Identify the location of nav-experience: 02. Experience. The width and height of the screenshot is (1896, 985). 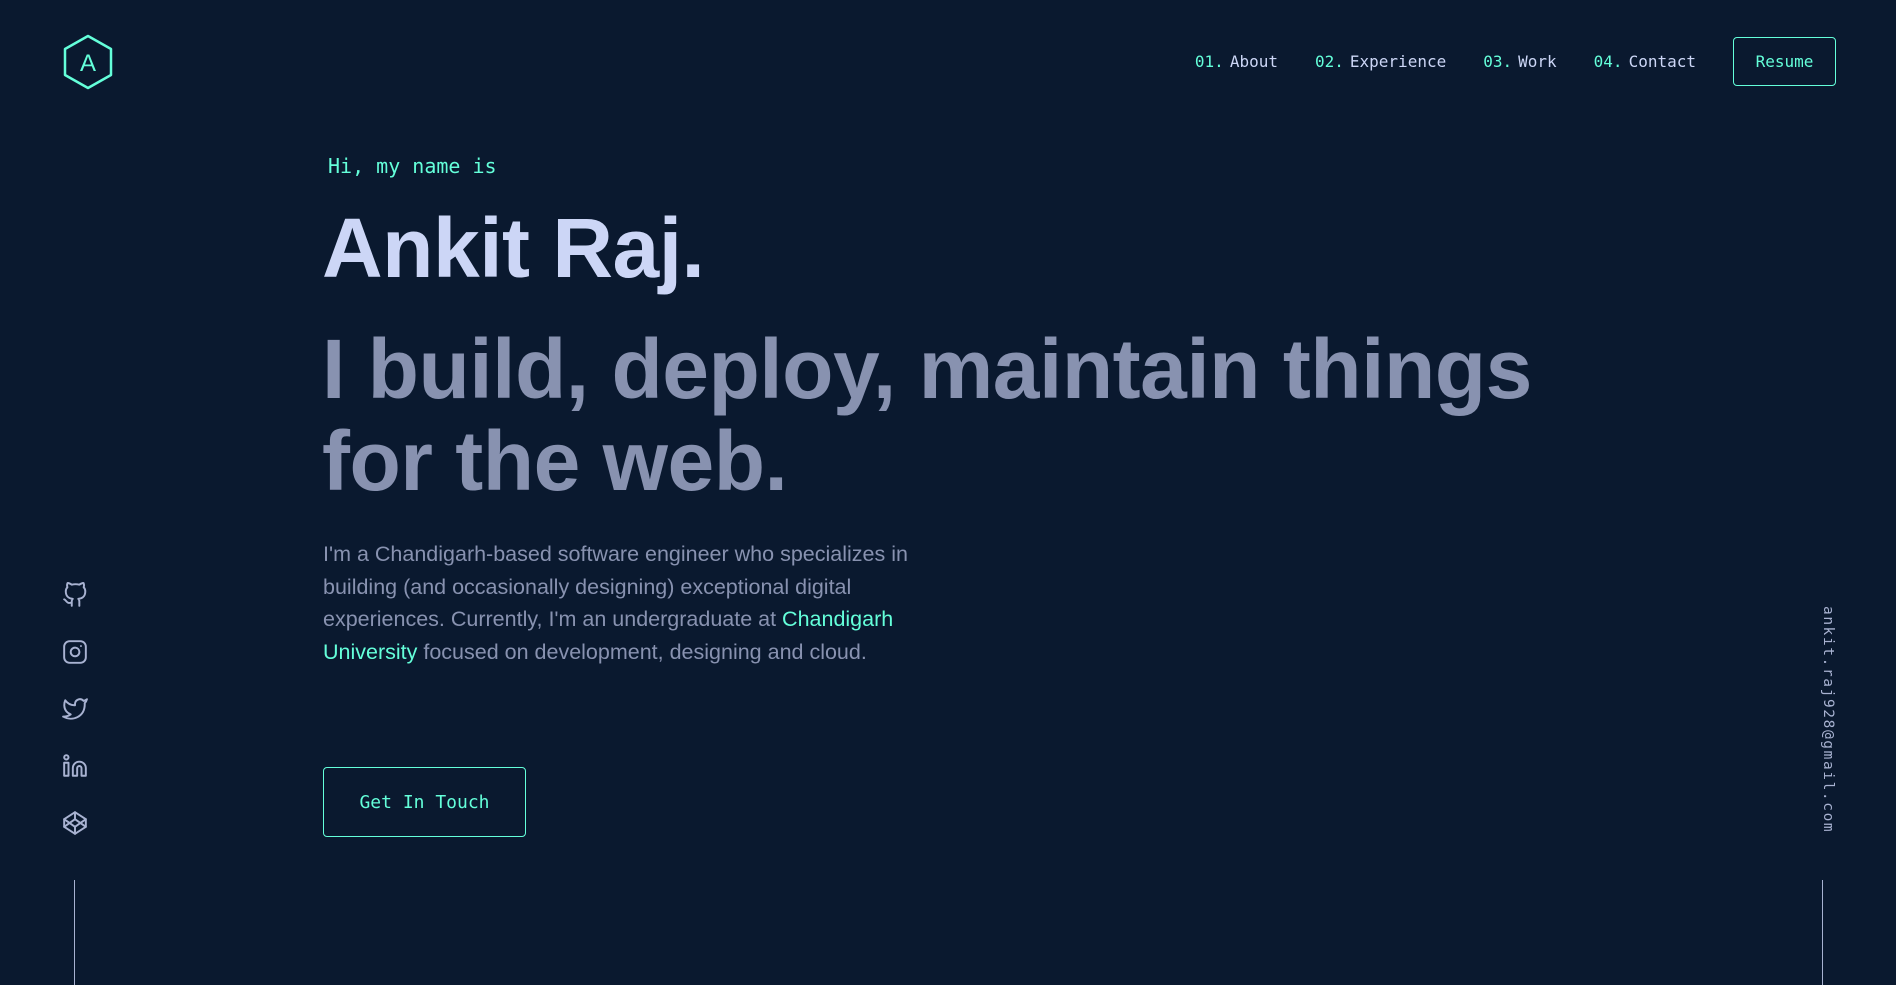
(1380, 61).